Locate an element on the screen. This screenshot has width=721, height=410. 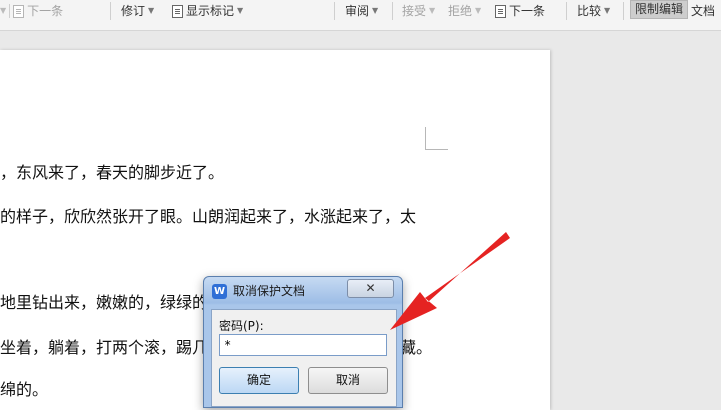
review-button: 审阅 ▼ is located at coordinates (361, 11).